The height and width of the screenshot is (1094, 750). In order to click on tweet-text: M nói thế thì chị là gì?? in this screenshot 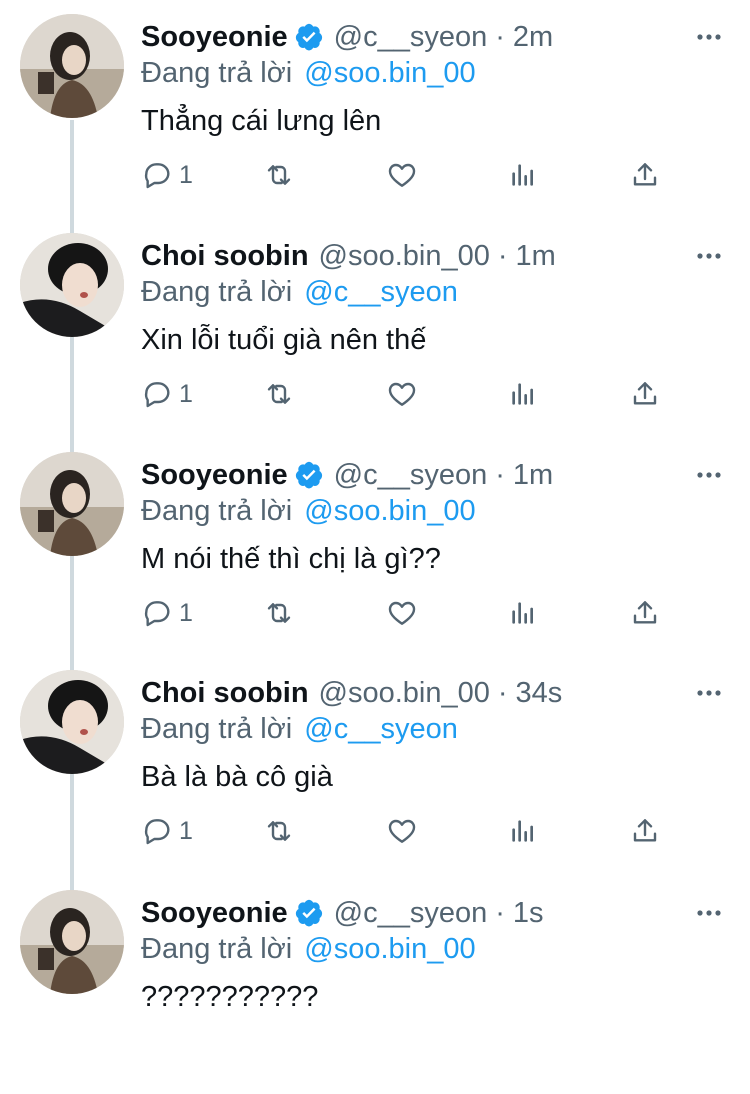, I will do `click(291, 559)`.